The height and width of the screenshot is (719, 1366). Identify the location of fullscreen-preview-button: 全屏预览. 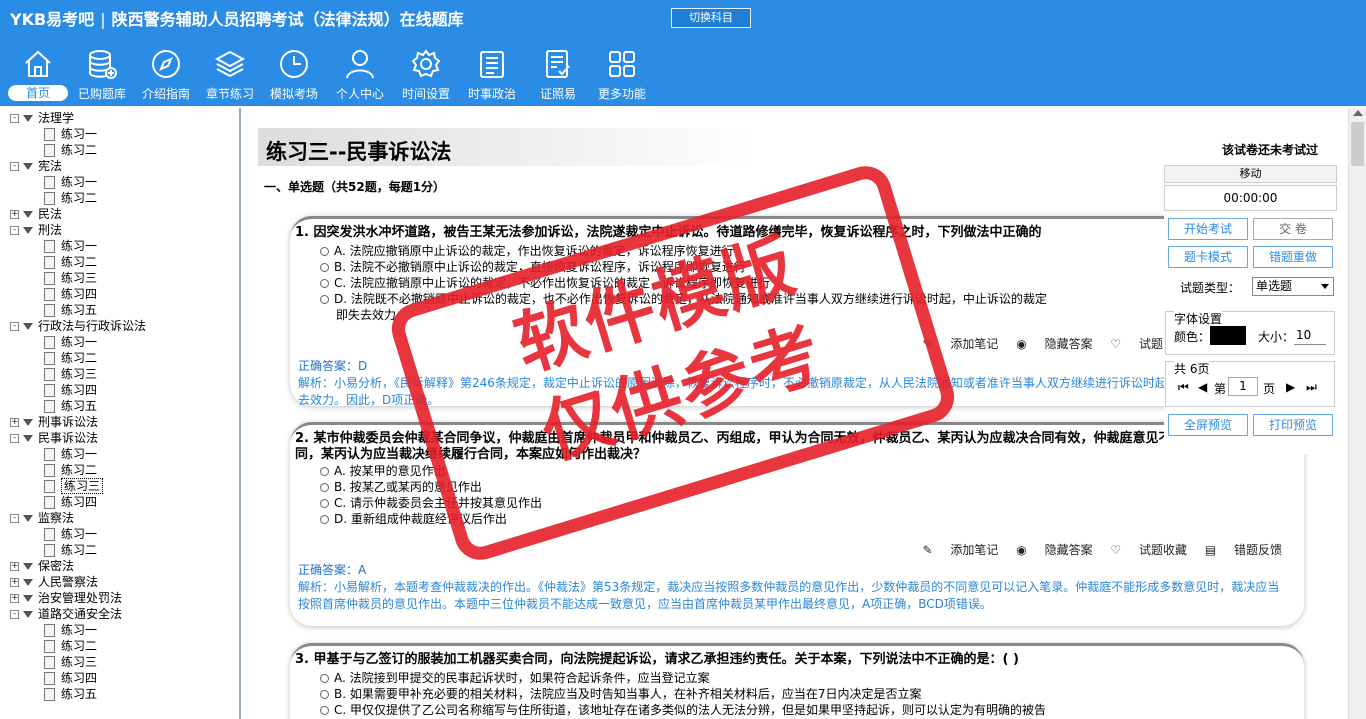
(1208, 425).